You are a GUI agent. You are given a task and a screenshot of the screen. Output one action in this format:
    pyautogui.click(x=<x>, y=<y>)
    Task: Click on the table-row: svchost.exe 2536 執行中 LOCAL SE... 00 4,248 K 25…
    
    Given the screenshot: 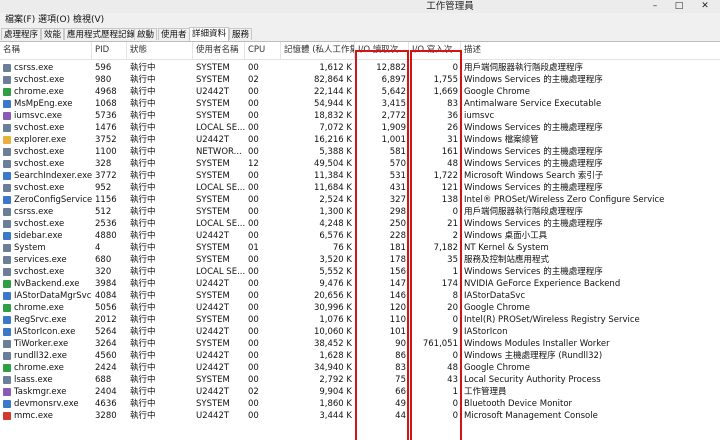 What is the action you would take?
    pyautogui.click(x=360, y=224)
    